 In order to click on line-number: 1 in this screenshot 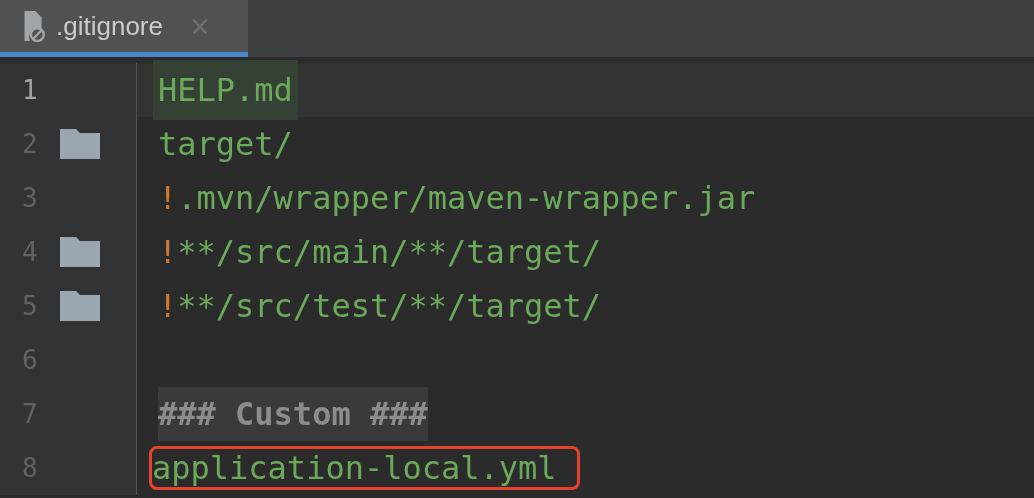, I will do `click(30, 90)`.